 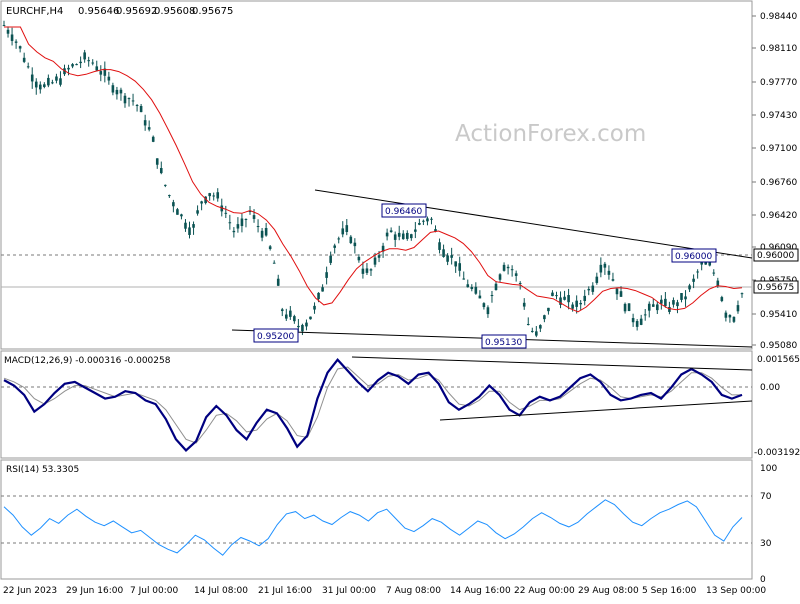 What do you see at coordinates (373, 404) in the screenshot?
I see `macd-line` at bounding box center [373, 404].